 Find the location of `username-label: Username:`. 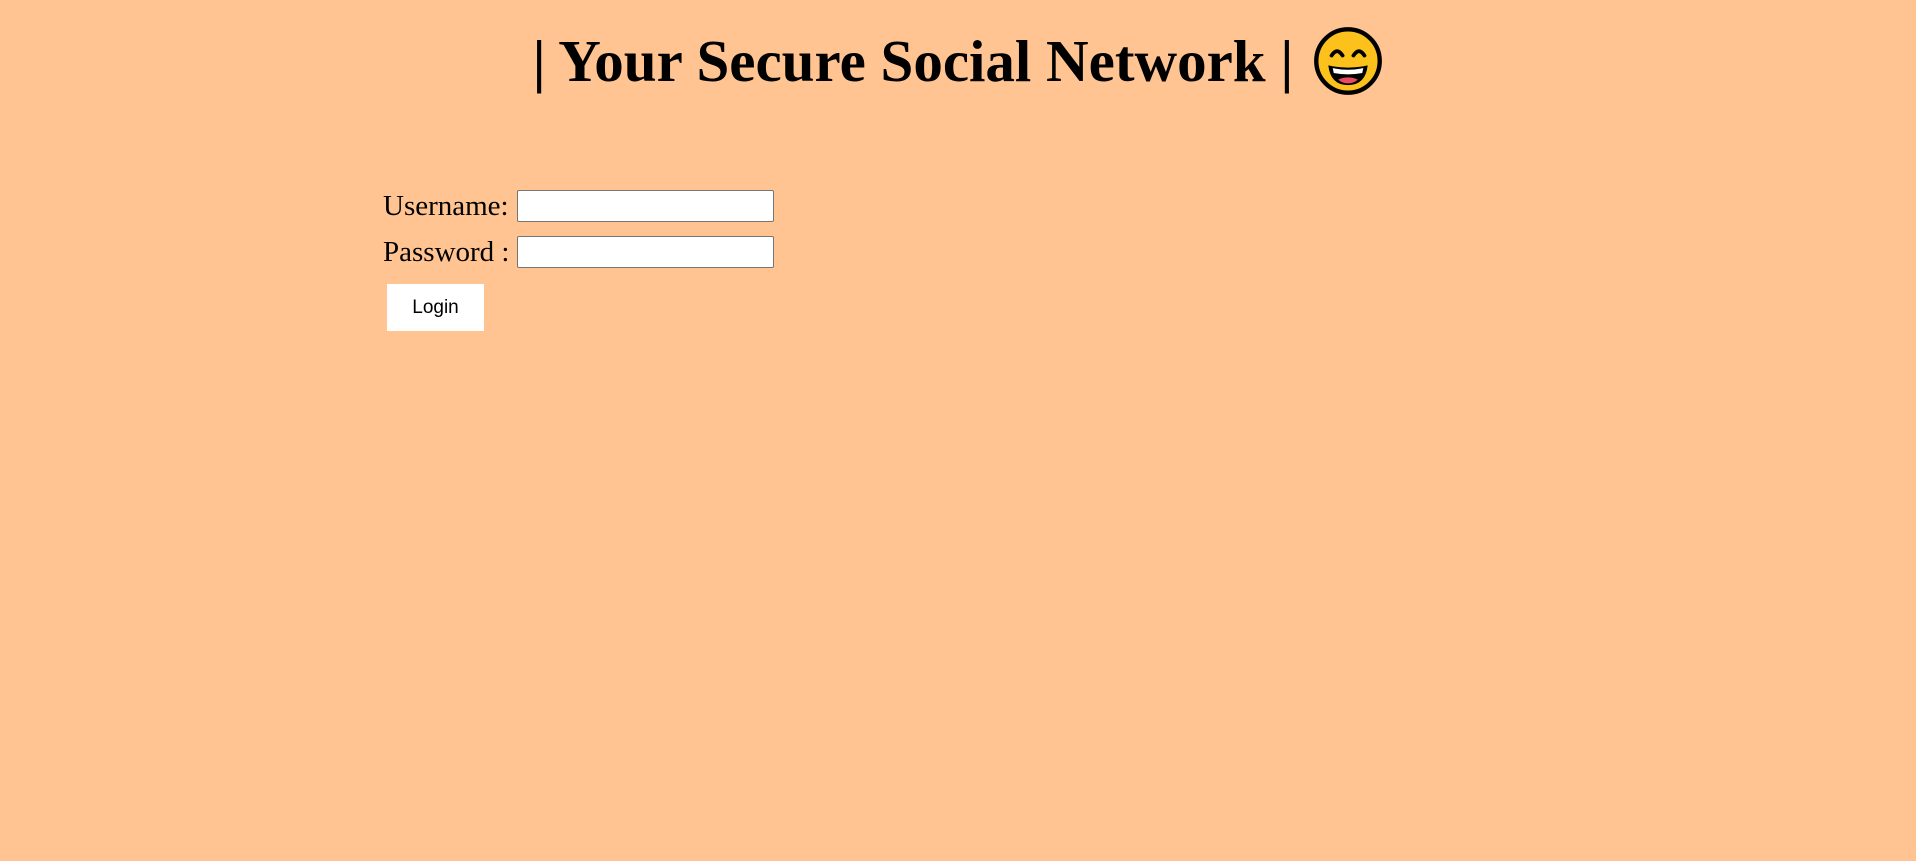

username-label: Username: is located at coordinates (446, 205).